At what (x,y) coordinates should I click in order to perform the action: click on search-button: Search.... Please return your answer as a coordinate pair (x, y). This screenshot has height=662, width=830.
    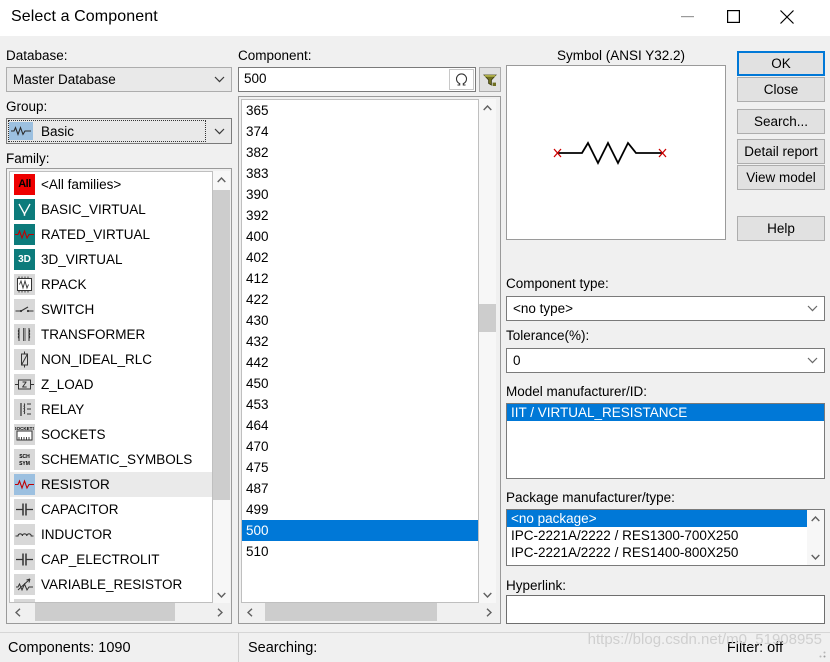
    Looking at the image, I should click on (781, 121).